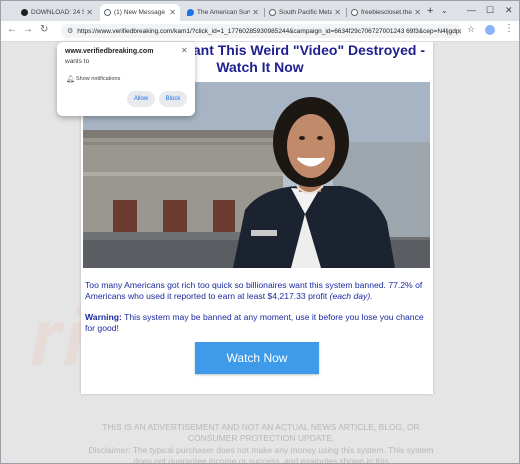 Image resolution: width=520 pixels, height=464 pixels. Describe the element at coordinates (257, 358) in the screenshot. I see `watch-now-button: Watch Now` at that location.